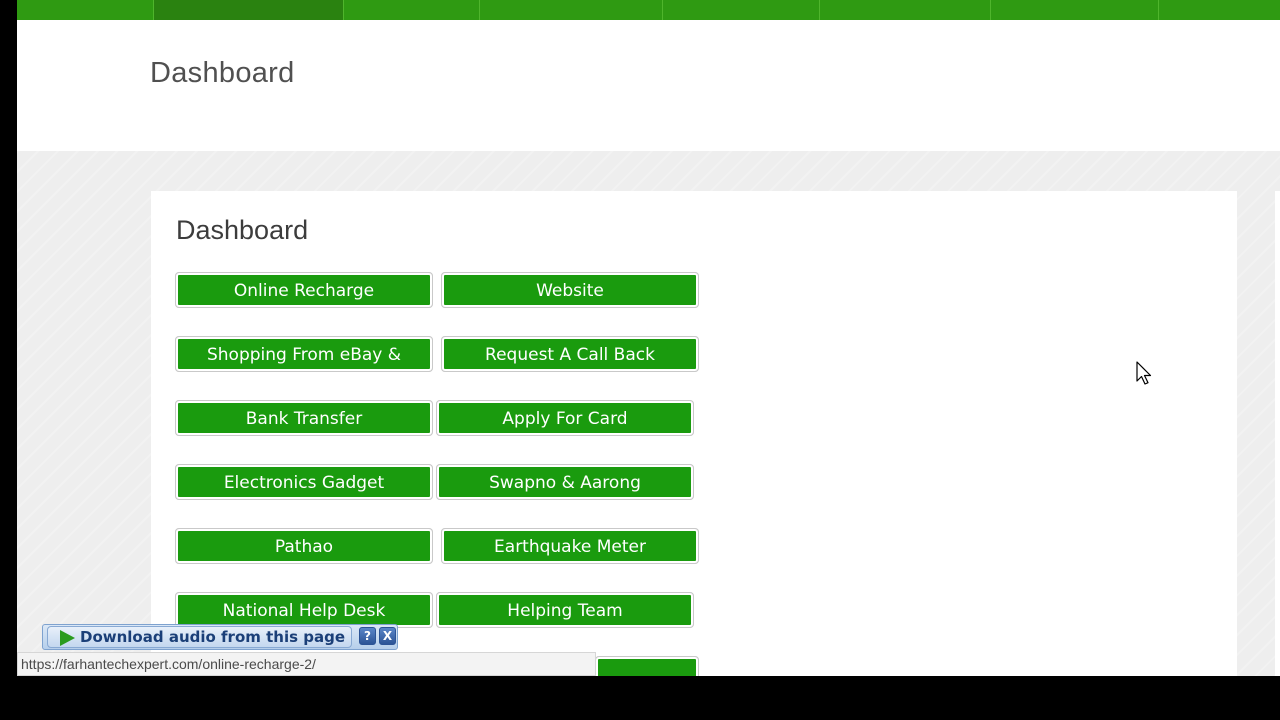 The width and height of the screenshot is (1280, 720). I want to click on download-audio-button: Download audio from this page, so click(199, 637).